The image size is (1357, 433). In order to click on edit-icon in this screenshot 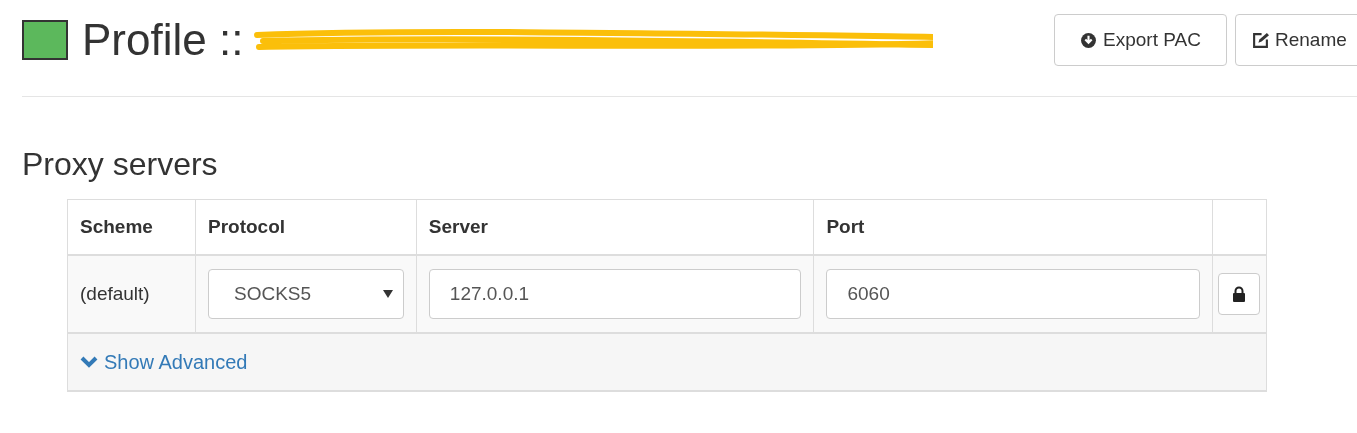, I will do `click(1260, 40)`.